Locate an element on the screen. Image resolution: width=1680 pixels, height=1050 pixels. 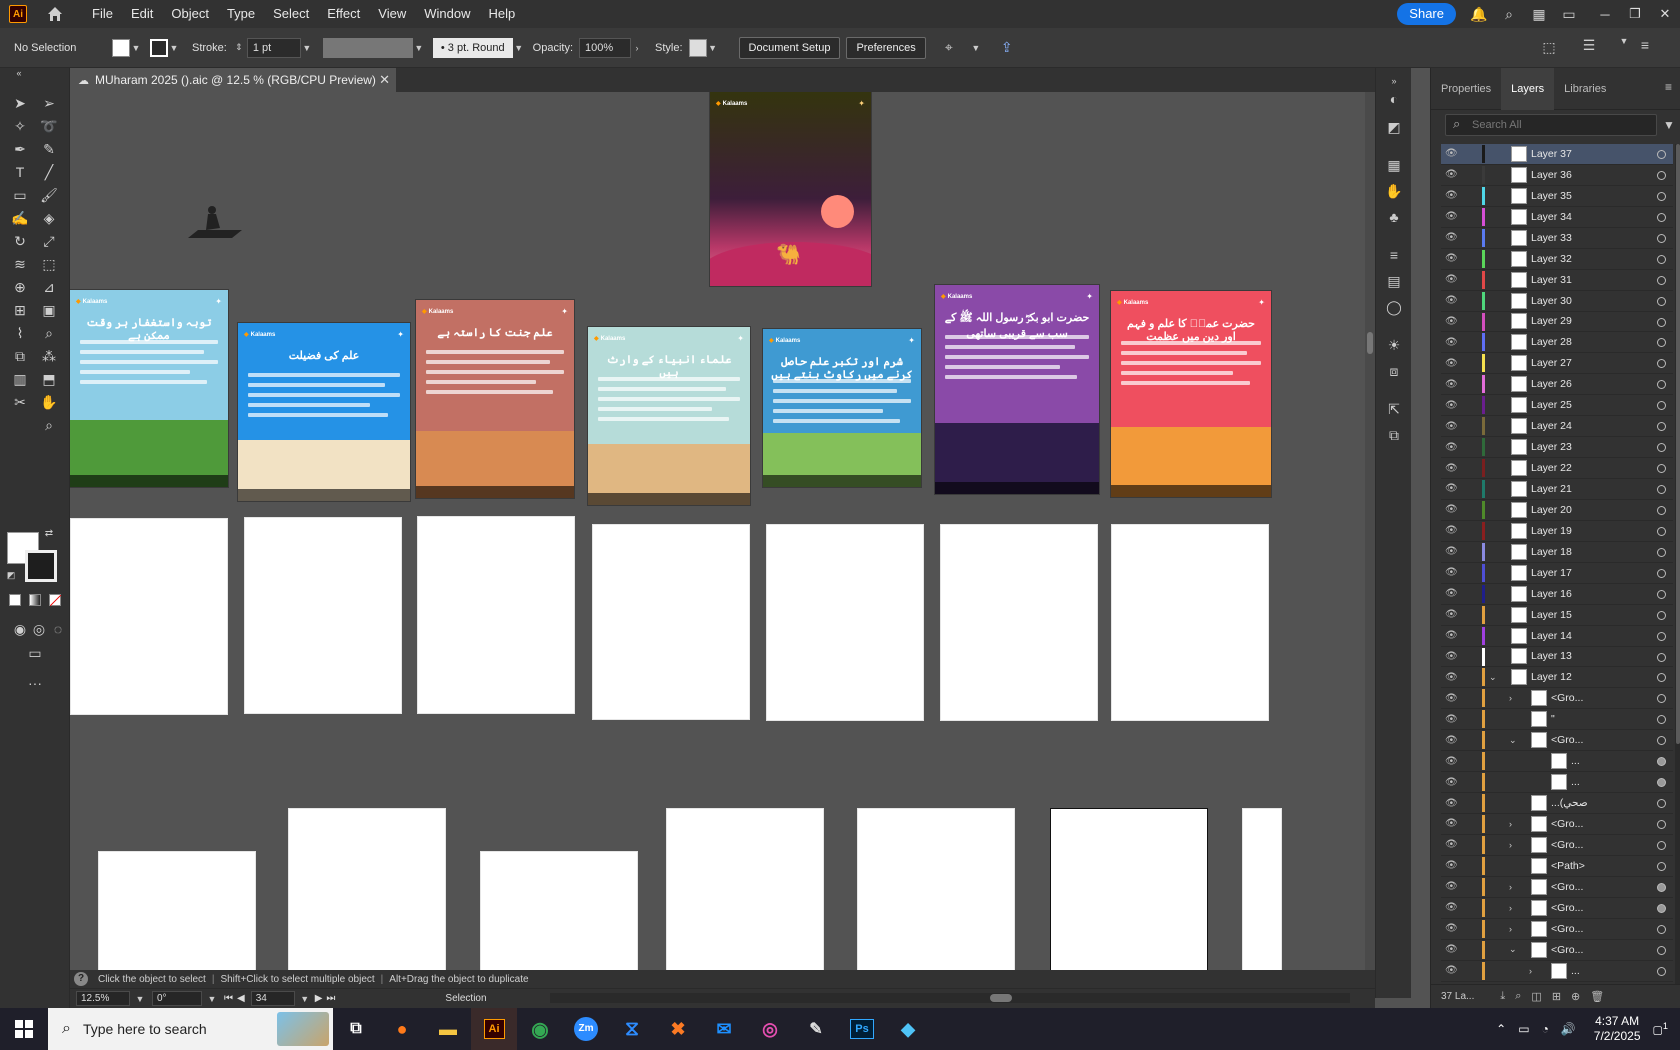
eyedropper-icon: ⌇ is located at coordinates (20, 333).